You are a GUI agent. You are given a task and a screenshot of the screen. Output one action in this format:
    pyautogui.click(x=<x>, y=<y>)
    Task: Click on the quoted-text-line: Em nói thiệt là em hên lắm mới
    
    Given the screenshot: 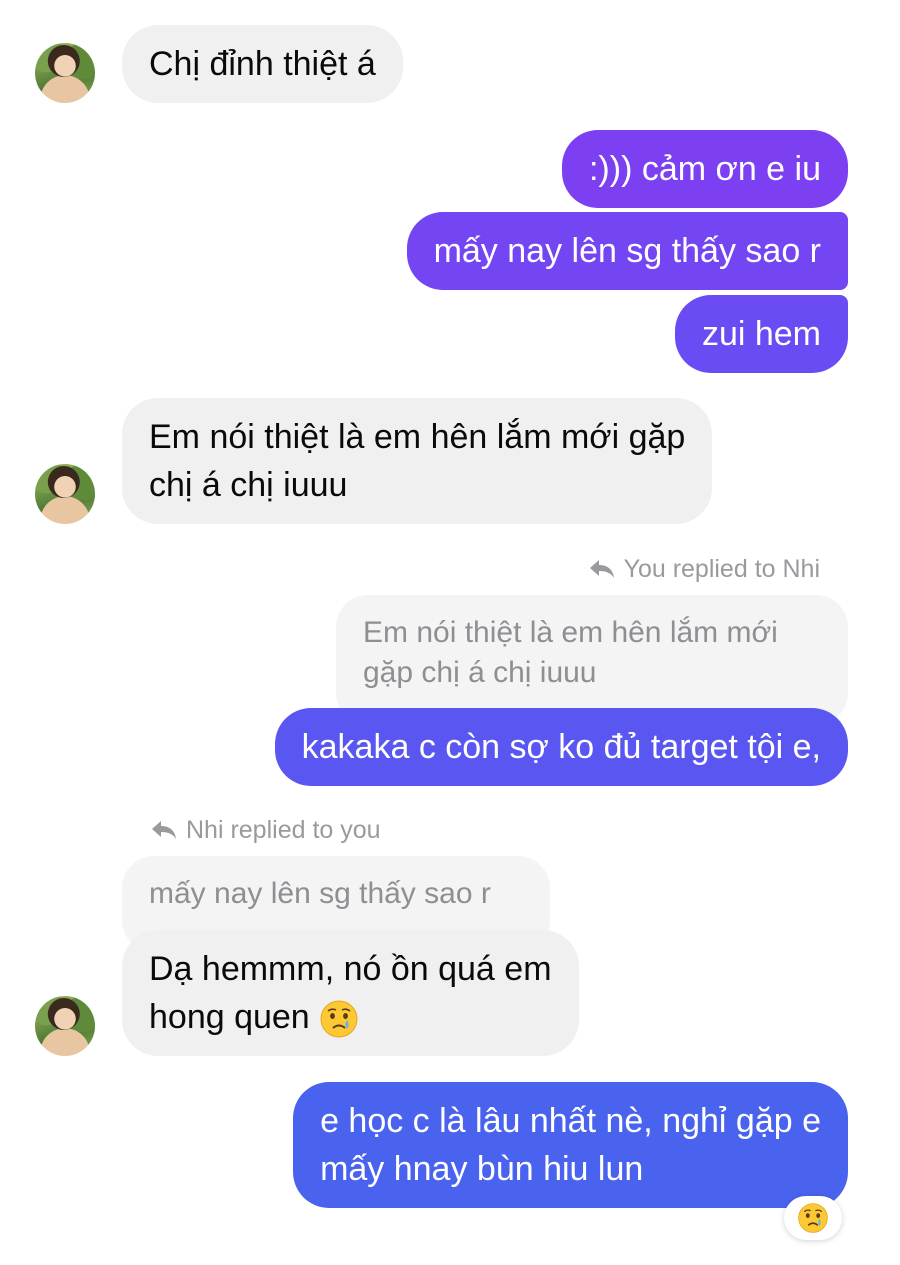 What is the action you would take?
    pyautogui.click(x=570, y=632)
    